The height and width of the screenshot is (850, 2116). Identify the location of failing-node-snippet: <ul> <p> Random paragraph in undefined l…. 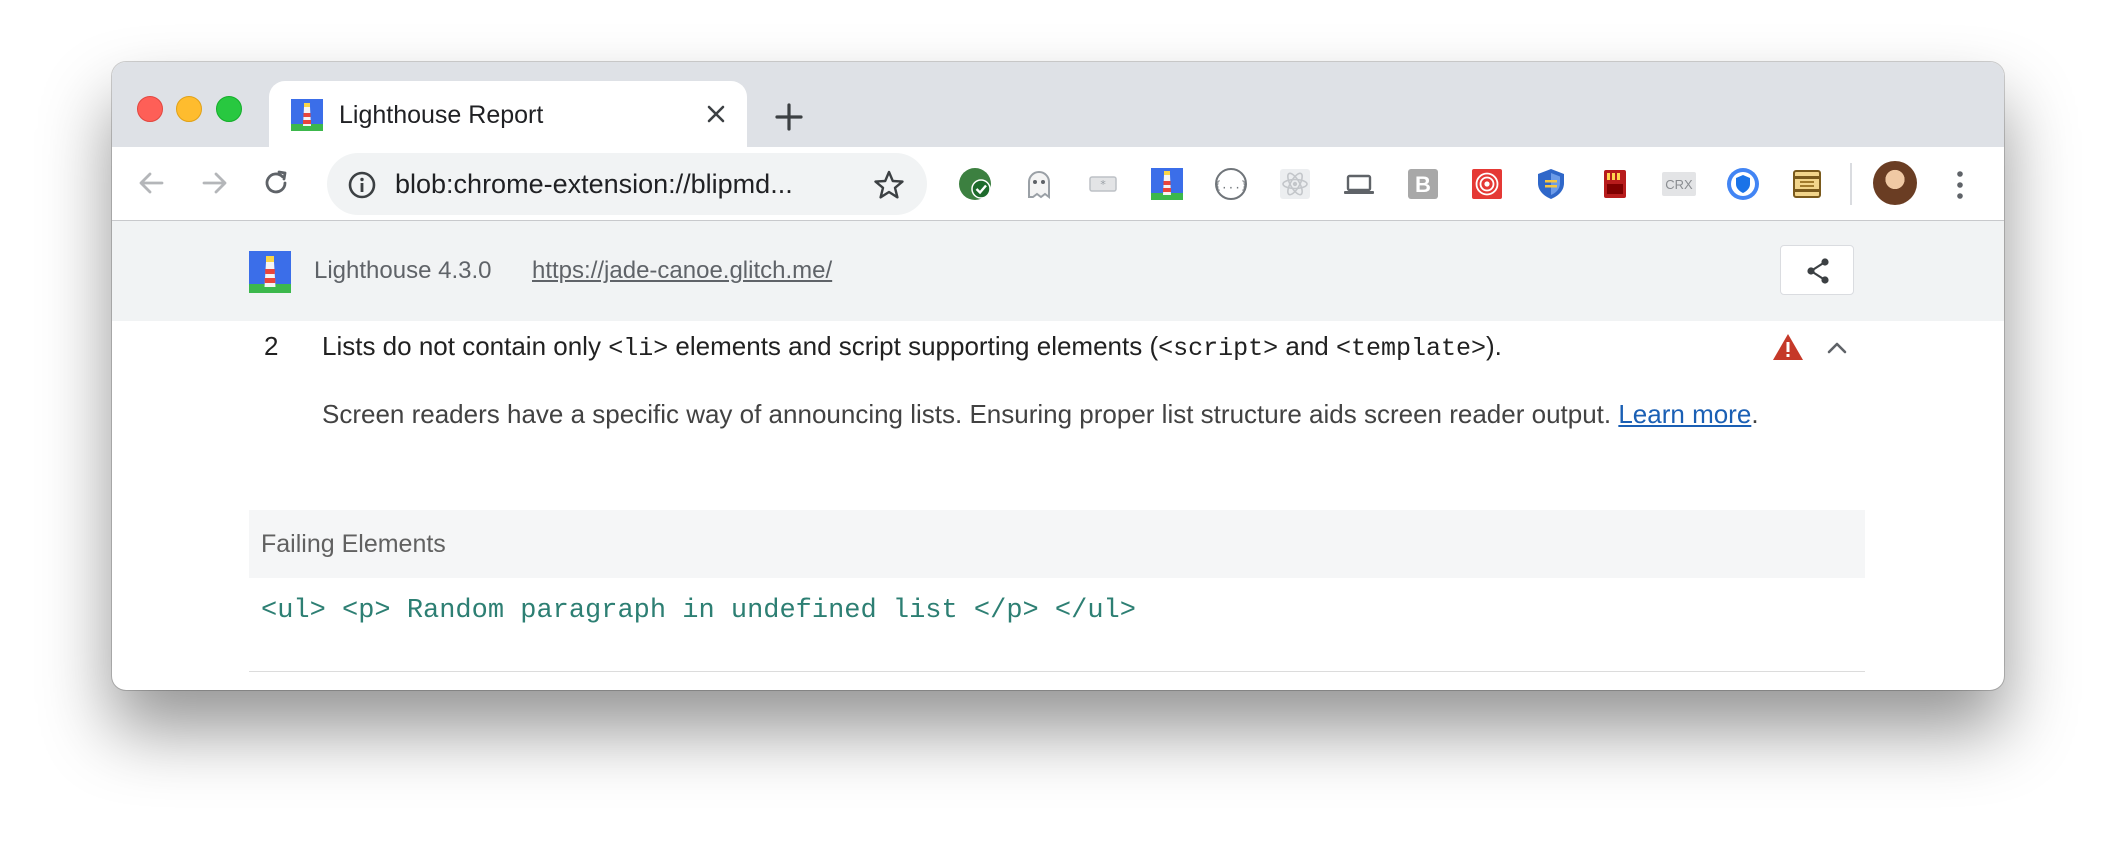
(698, 611).